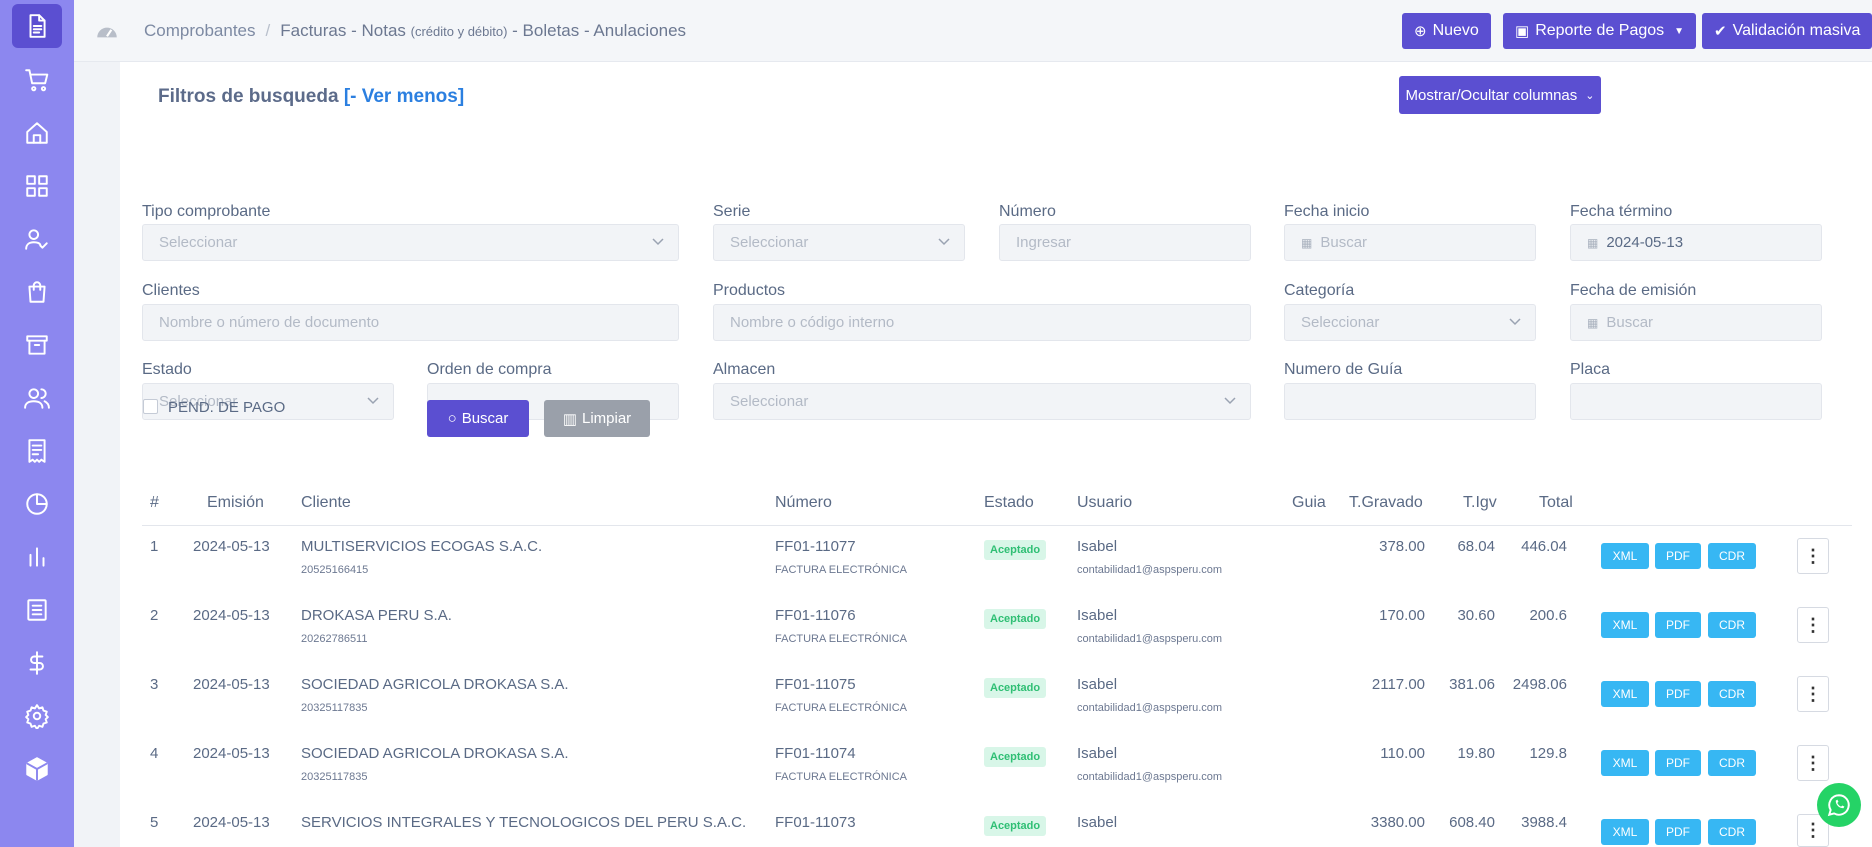 The height and width of the screenshot is (847, 1872). Describe the element at coordinates (37, 423) in the screenshot. I see `sidebar` at that location.